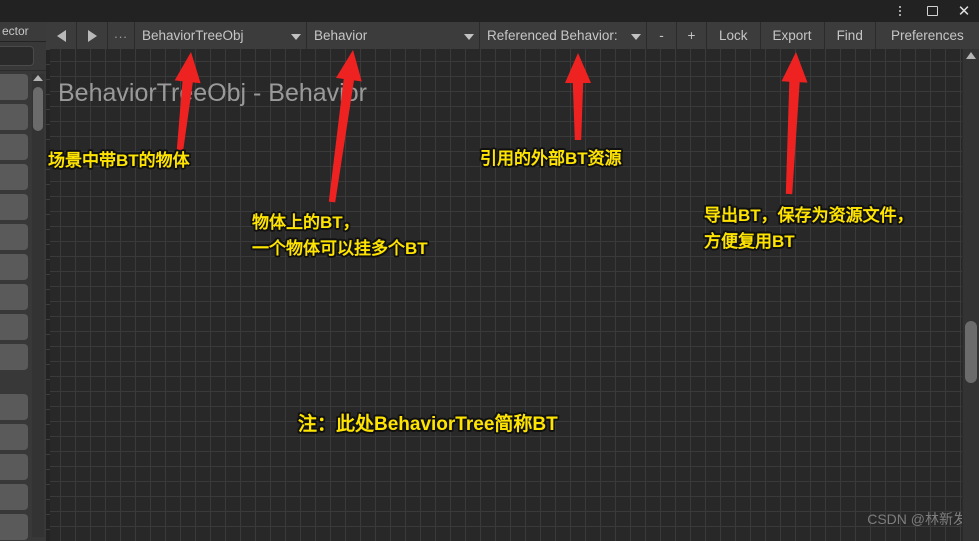 Image resolution: width=979 pixels, height=541 pixels. Describe the element at coordinates (393, 35) in the screenshot. I see `behavior-dropdown: Behavior` at that location.